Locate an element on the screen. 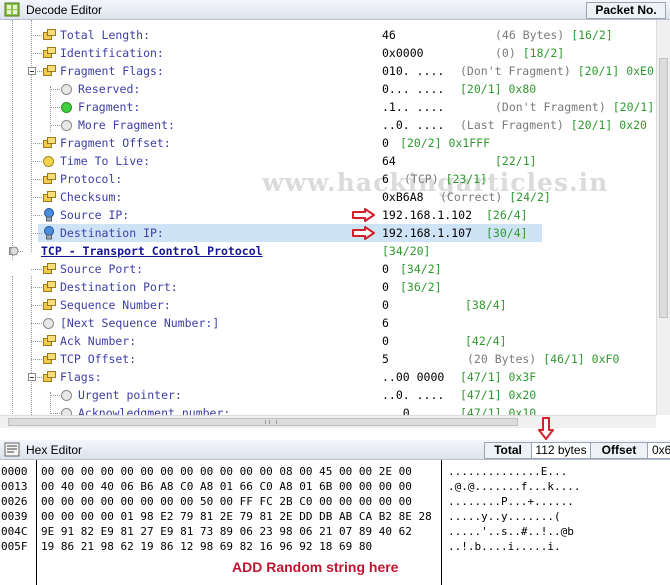 The width and height of the screenshot is (670, 585). field-info: (Don't Fragment) [20/1] 0xE0 is located at coordinates (557, 71).